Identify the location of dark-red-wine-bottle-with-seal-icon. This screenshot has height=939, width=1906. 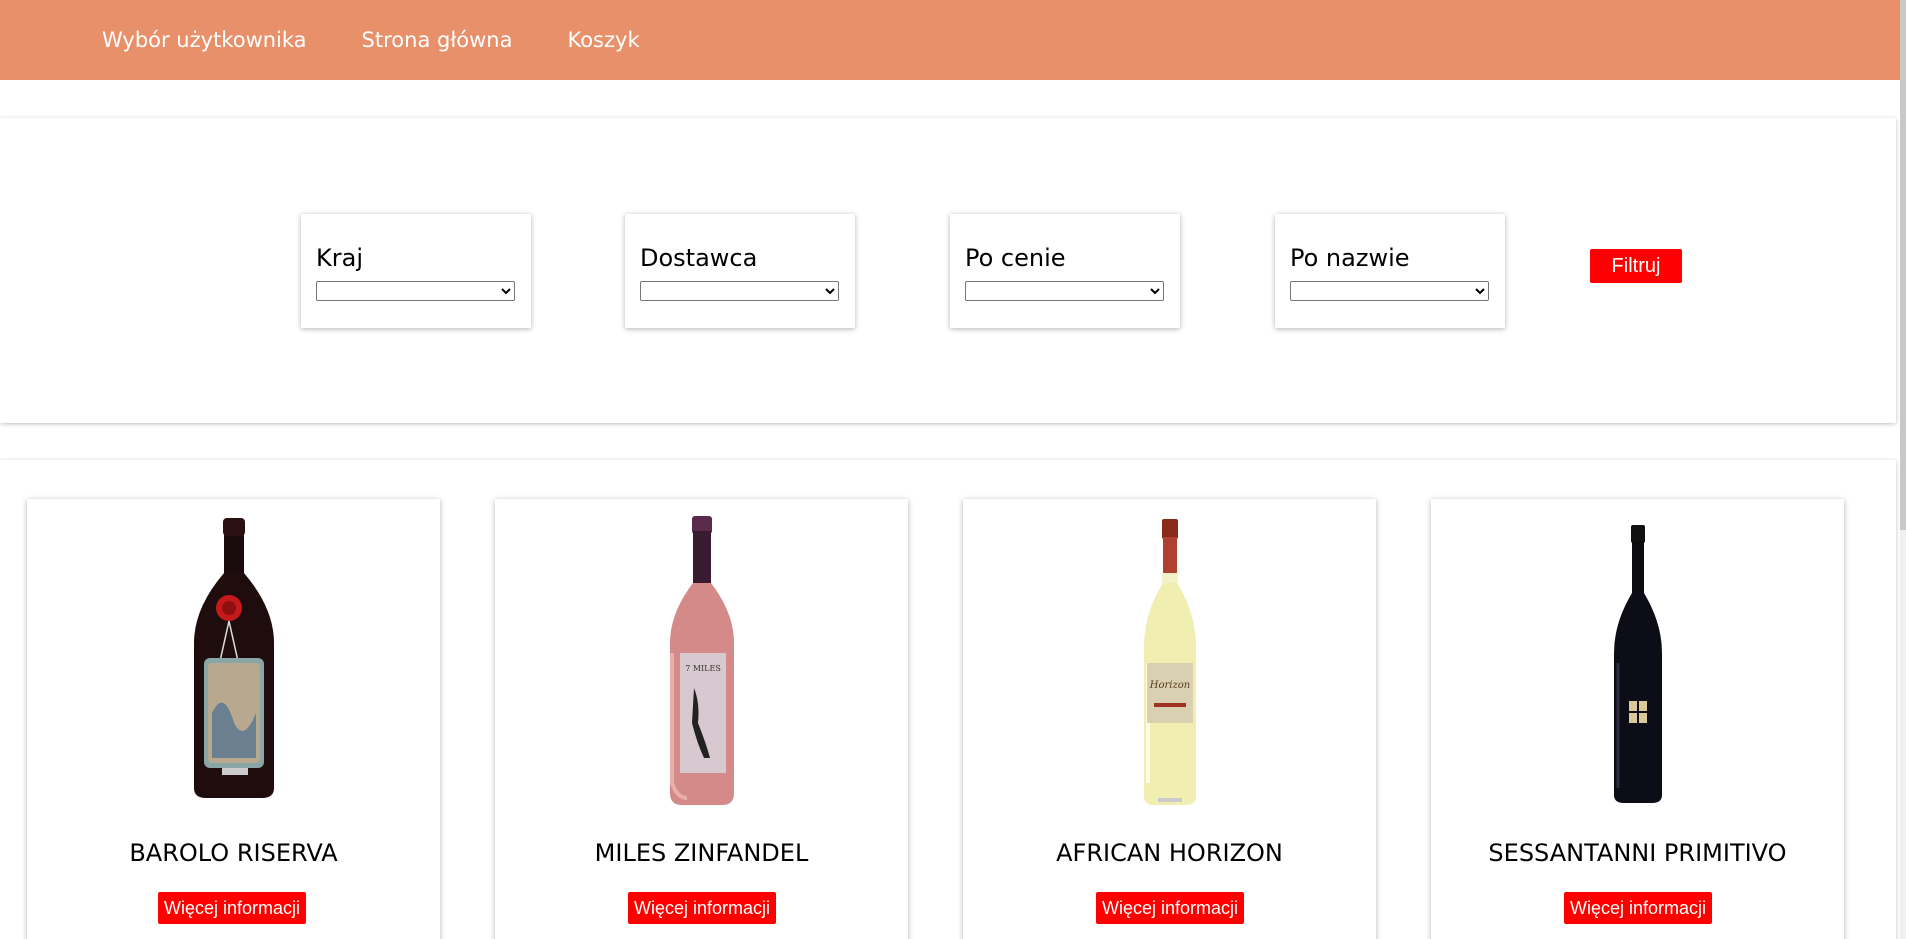
(233, 663).